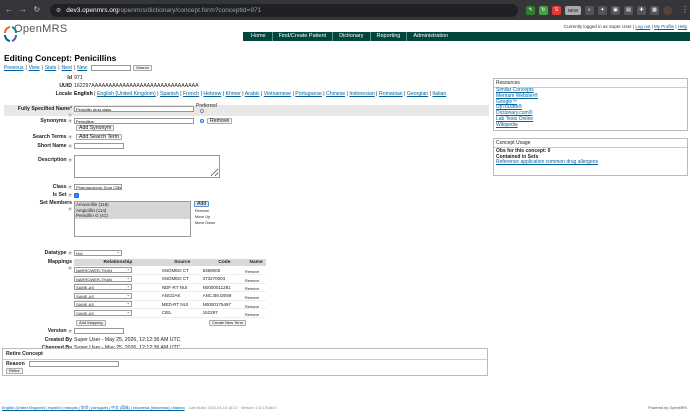 This screenshot has width=690, height=412. I want to click on menu-dictionary: Dictionary, so click(351, 36).